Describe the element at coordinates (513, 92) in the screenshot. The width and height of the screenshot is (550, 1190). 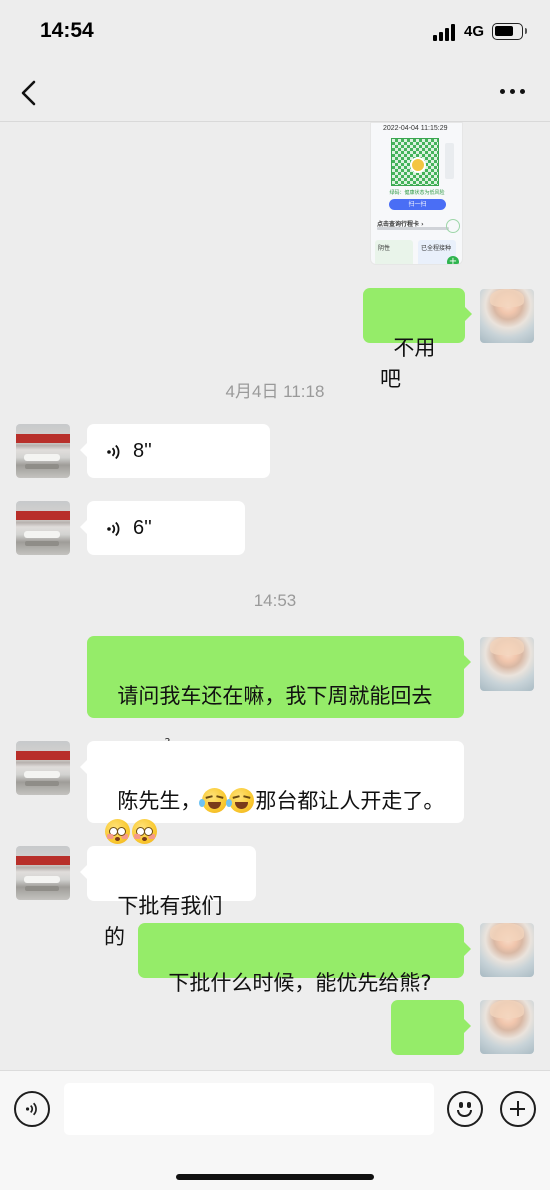
I see `more-options-icon` at that location.